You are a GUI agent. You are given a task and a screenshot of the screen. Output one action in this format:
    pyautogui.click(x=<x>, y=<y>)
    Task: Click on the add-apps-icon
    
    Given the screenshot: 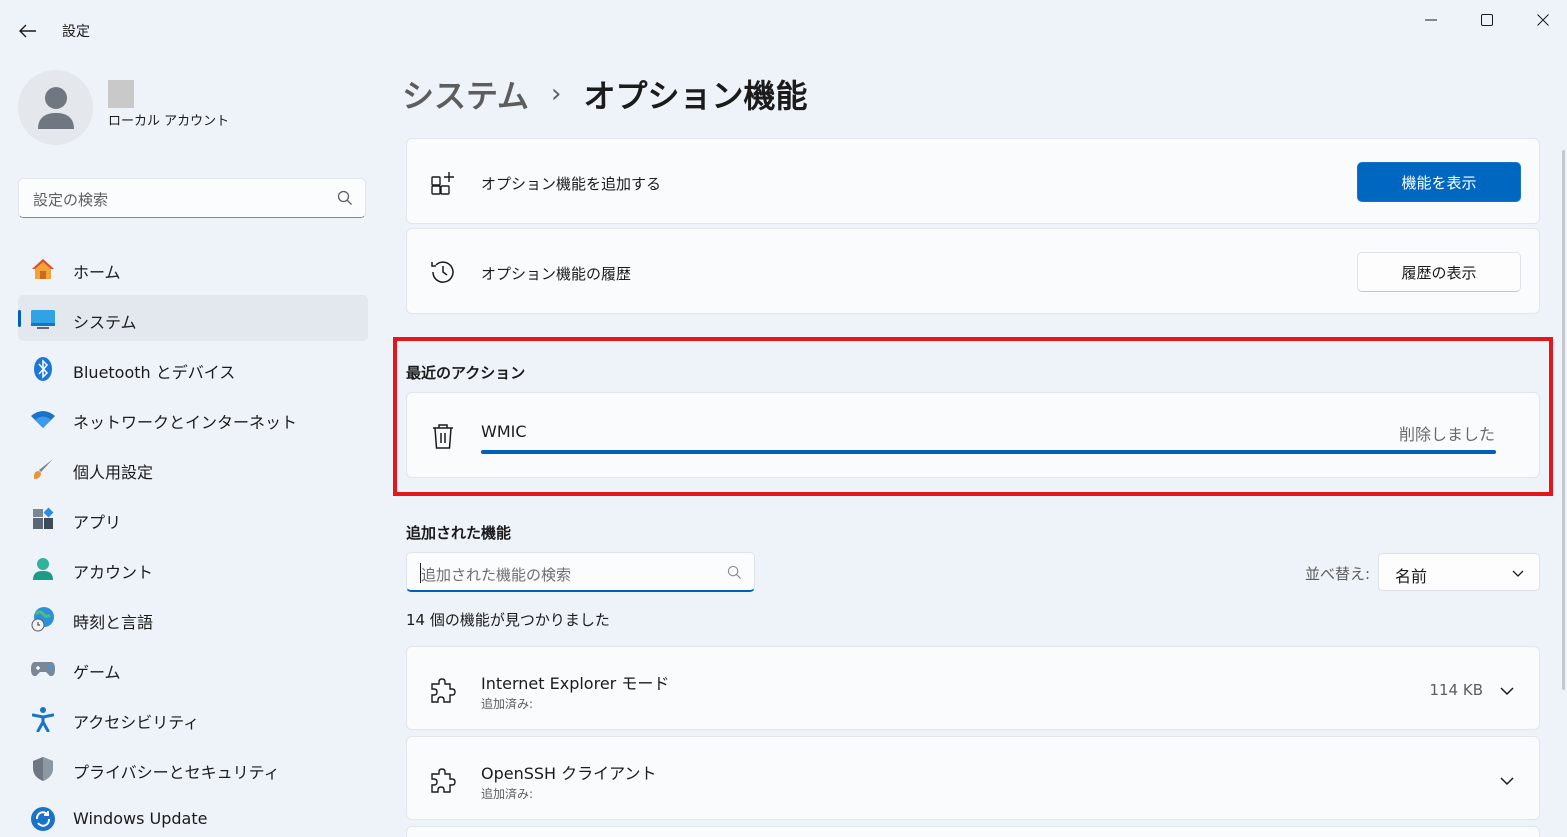 What is the action you would take?
    pyautogui.click(x=443, y=183)
    